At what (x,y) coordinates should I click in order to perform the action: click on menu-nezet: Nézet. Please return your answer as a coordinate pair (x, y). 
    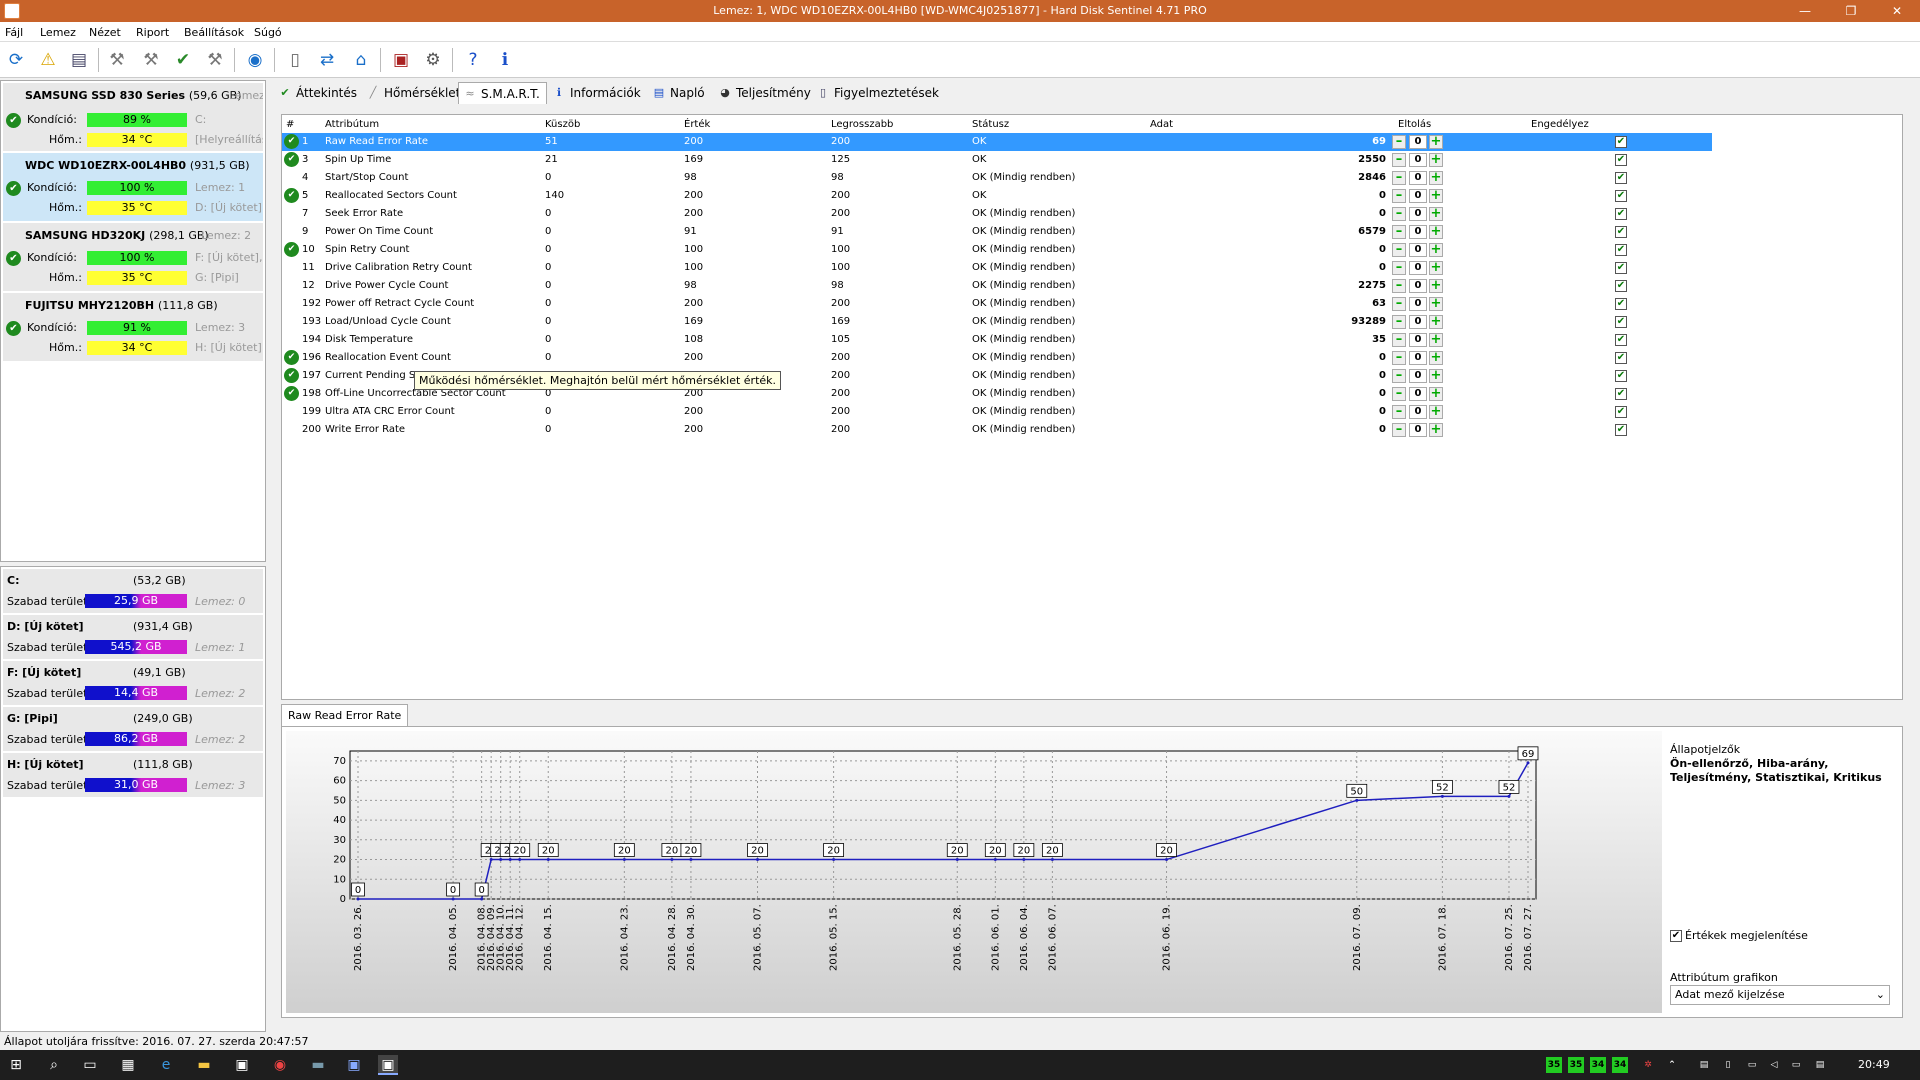
    Looking at the image, I should click on (105, 32).